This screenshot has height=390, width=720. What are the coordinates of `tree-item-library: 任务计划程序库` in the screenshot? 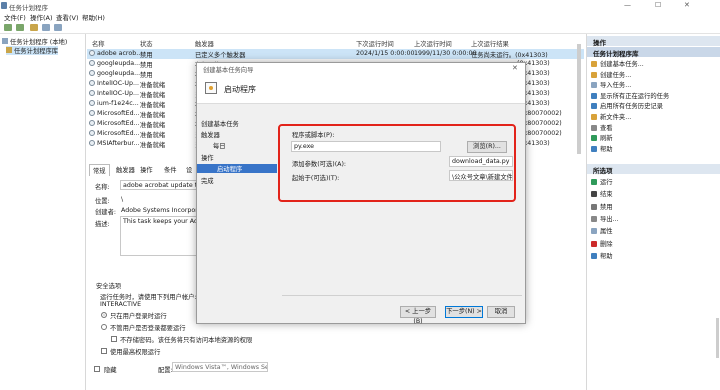 It's located at (32, 50).